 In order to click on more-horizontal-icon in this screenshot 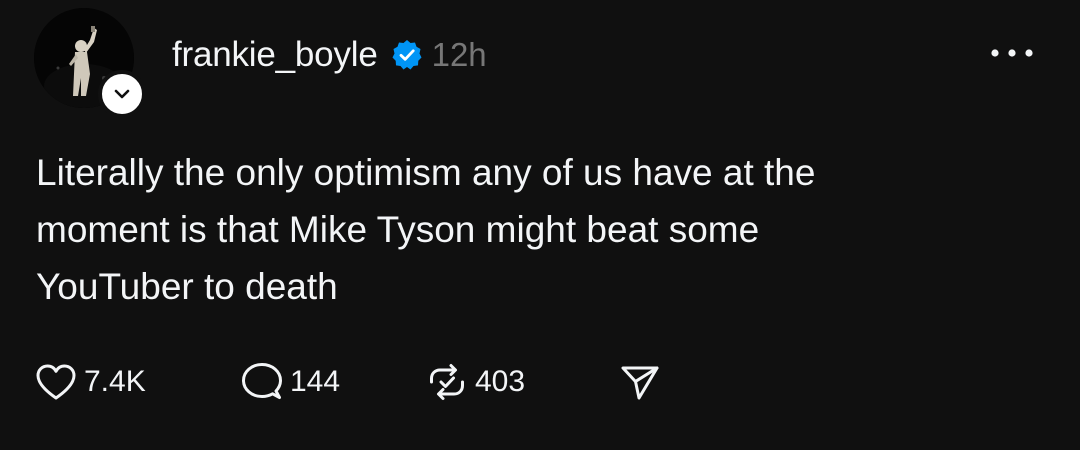, I will do `click(1012, 53)`.